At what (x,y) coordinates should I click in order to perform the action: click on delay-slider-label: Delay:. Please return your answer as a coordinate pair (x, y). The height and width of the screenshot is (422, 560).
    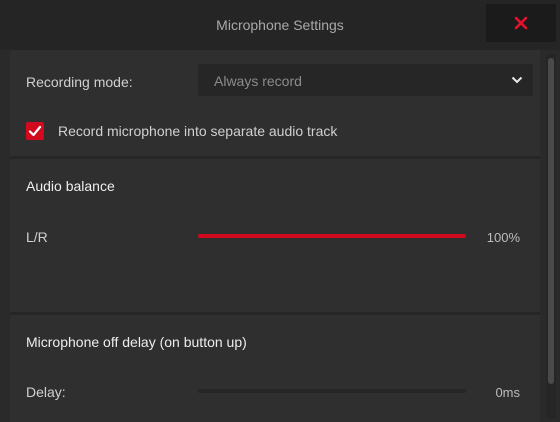
    Looking at the image, I should click on (46, 392).